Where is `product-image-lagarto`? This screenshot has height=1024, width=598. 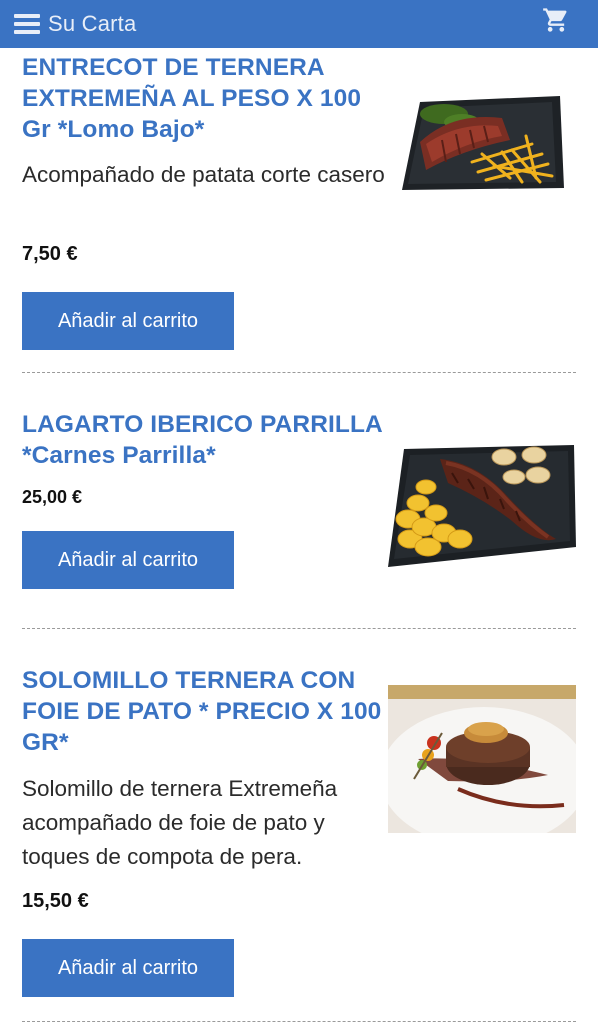 product-image-lagarto is located at coordinates (482, 506).